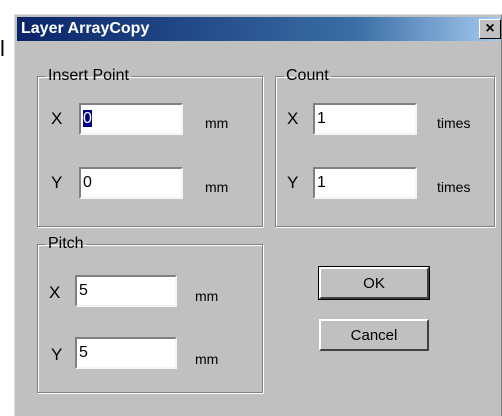 Image resolution: width=502 pixels, height=416 pixels. Describe the element at coordinates (85, 28) in the screenshot. I see `dialog-title: Layer ArrayCopy` at that location.